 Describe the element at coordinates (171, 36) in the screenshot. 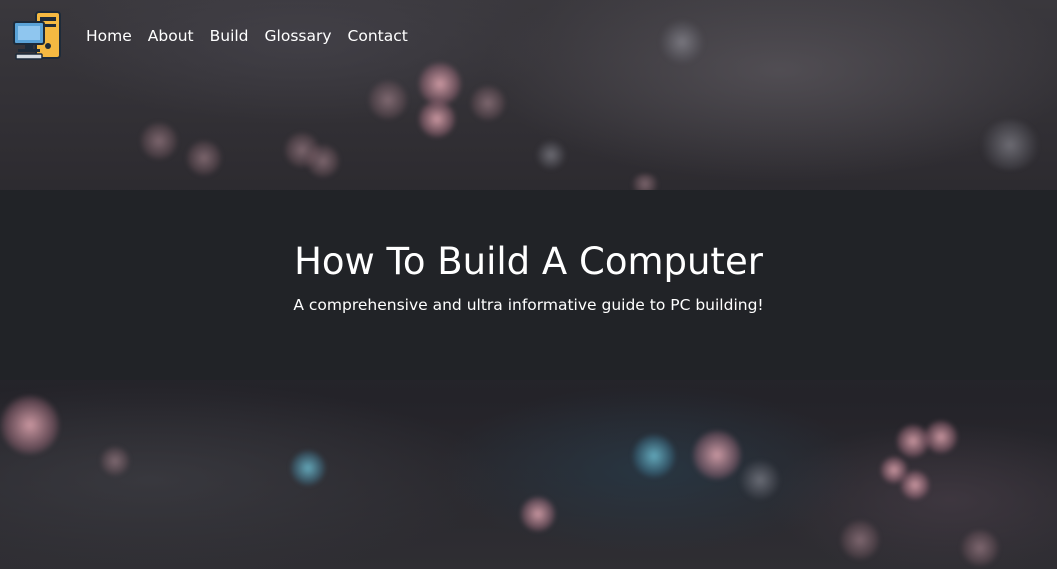

I see `nav-link-about: About` at that location.